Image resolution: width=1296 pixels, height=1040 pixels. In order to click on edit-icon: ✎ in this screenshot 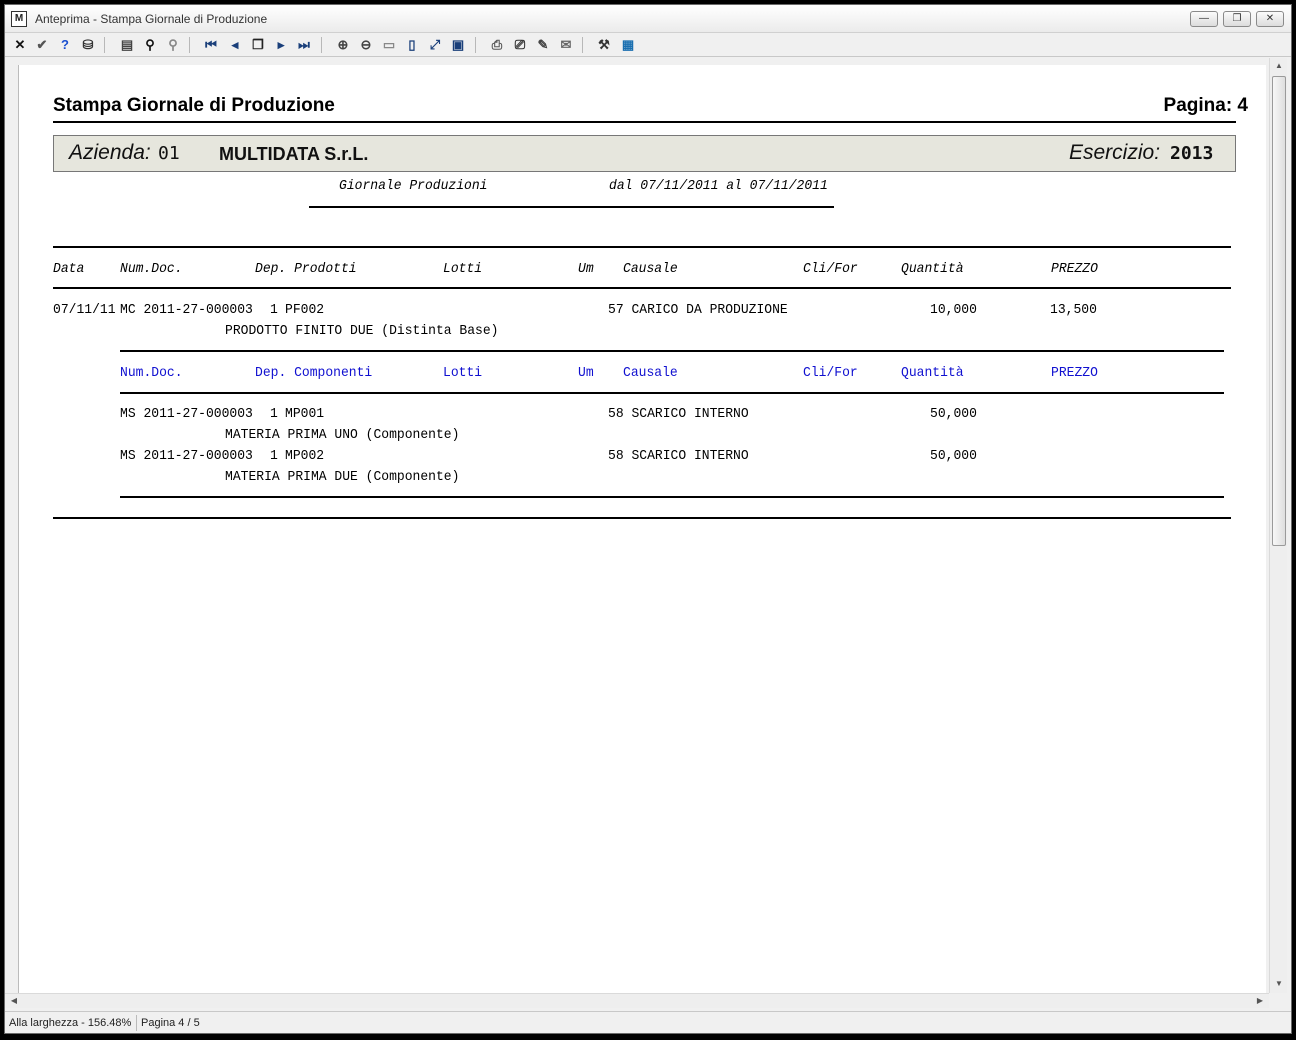, I will do `click(543, 45)`.